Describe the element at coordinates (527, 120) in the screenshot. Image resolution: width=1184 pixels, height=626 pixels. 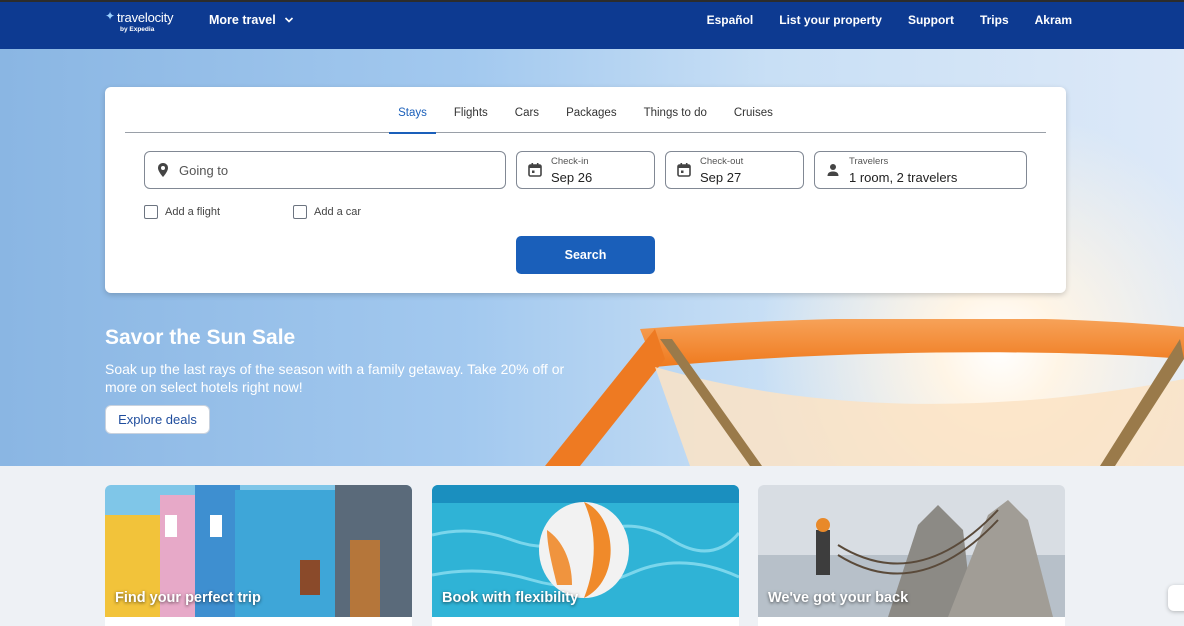
I see `tab-cars: Cars` at that location.